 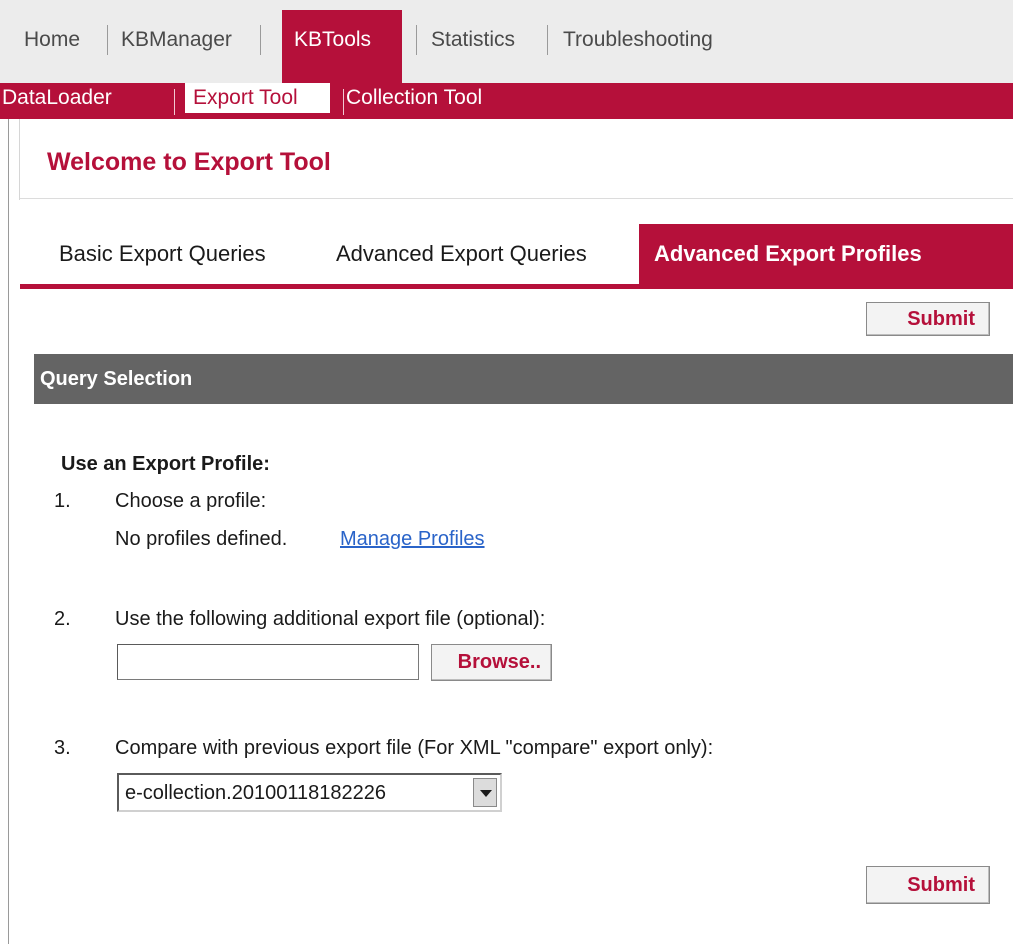 What do you see at coordinates (52, 40) in the screenshot?
I see `nav-home: Home` at bounding box center [52, 40].